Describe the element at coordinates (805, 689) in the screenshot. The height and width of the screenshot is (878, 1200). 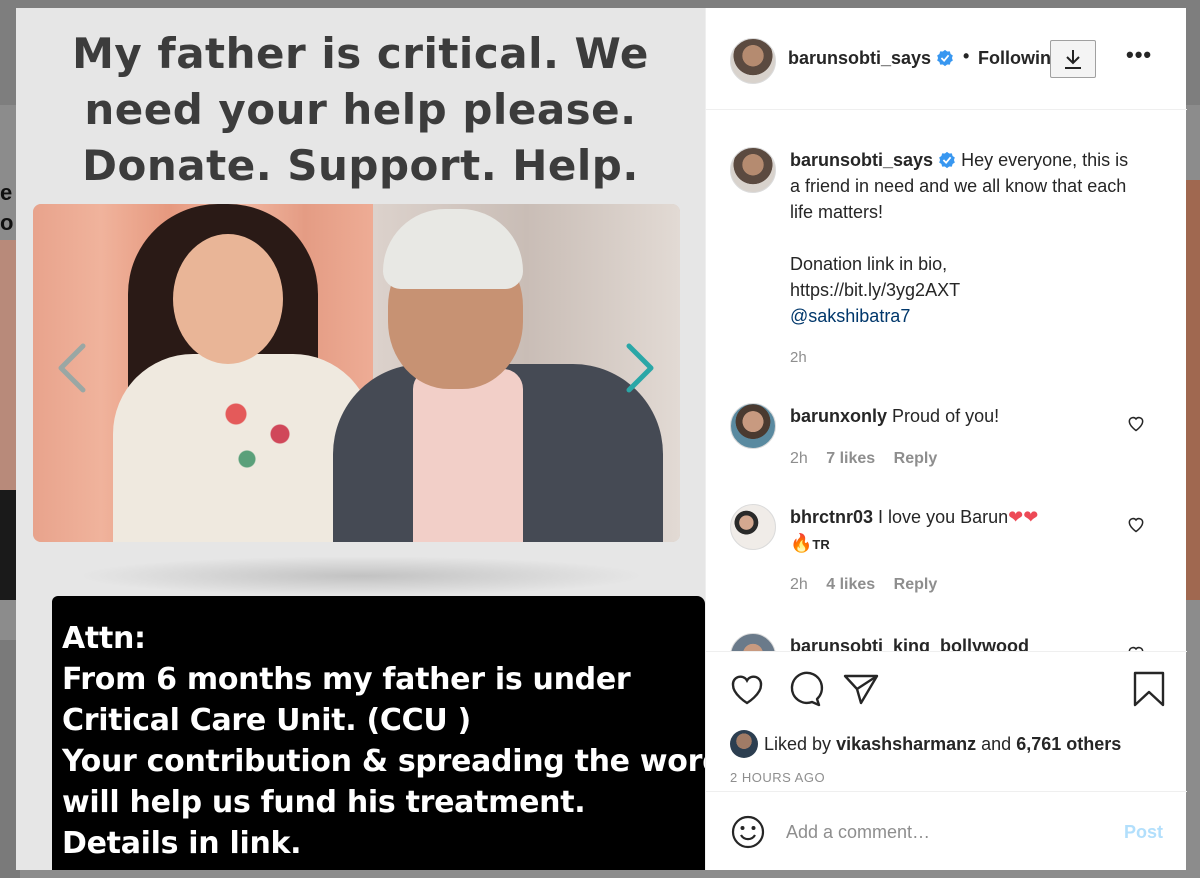
I see `comment-bubble-icon` at that location.